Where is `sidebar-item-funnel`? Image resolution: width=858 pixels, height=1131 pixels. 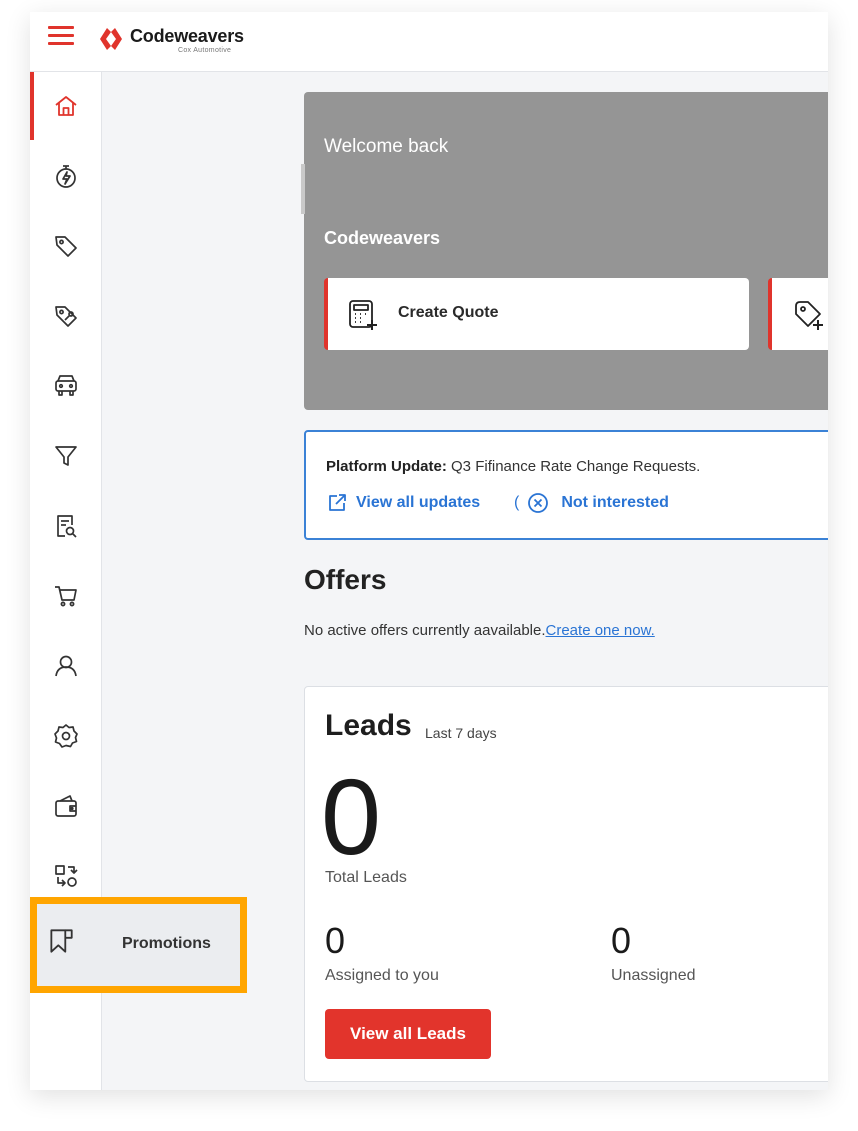
sidebar-item-funnel is located at coordinates (66, 456).